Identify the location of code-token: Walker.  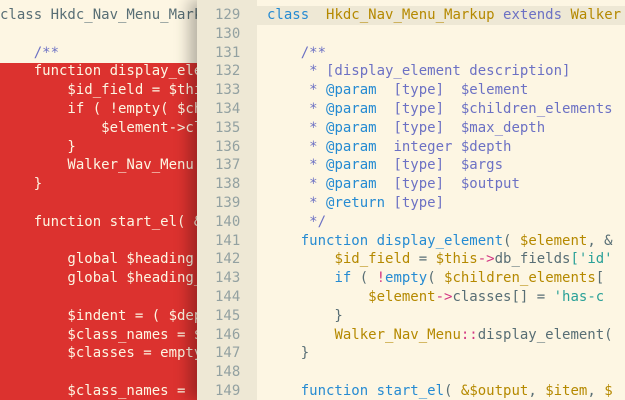
(596, 15).